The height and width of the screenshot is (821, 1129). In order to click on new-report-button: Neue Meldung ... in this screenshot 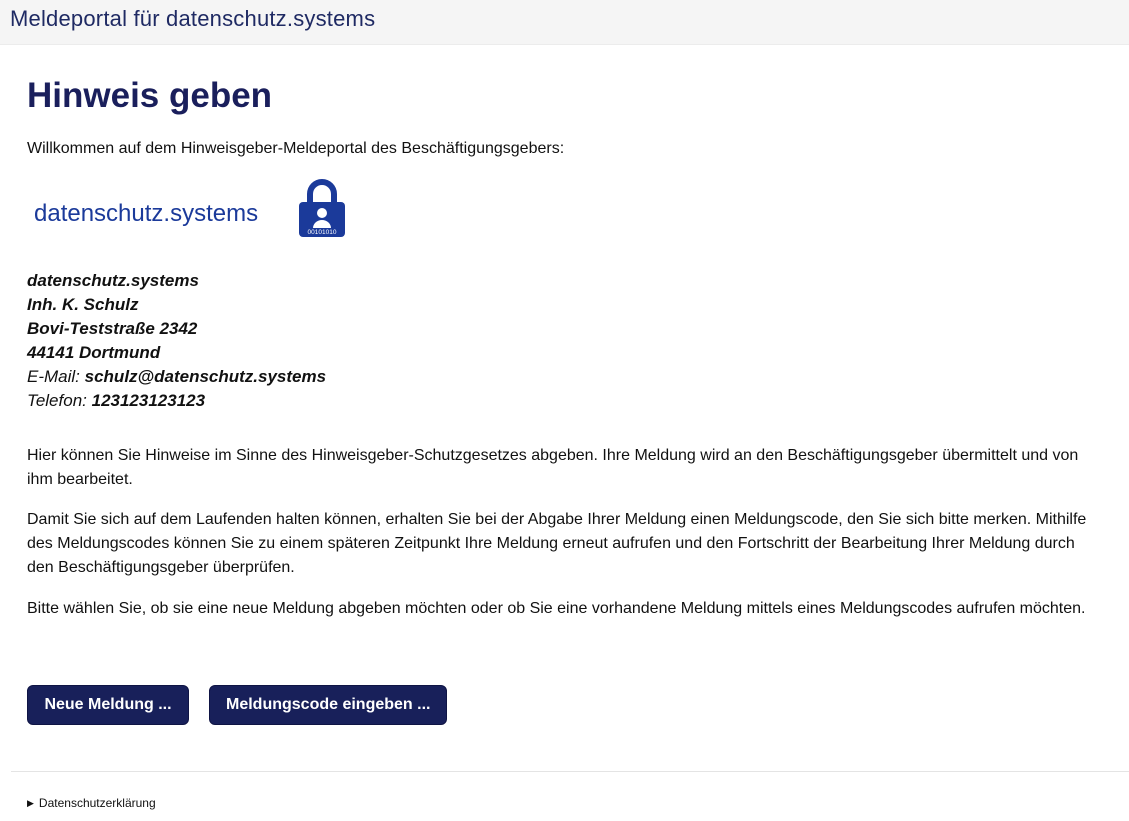, I will do `click(108, 705)`.